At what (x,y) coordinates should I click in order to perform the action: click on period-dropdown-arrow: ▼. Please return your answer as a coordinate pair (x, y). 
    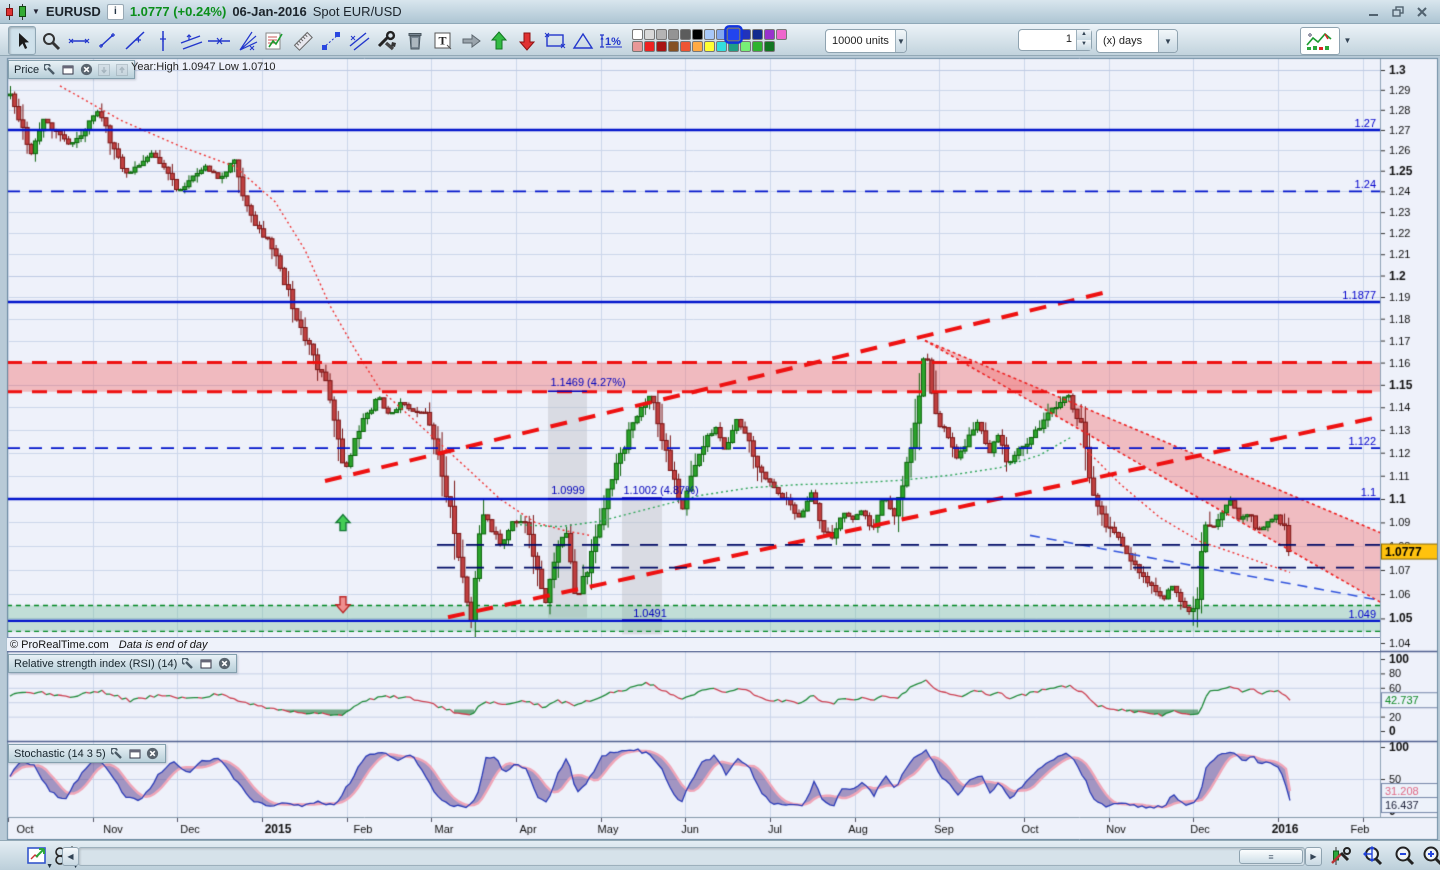
    Looking at the image, I should click on (1167, 41).